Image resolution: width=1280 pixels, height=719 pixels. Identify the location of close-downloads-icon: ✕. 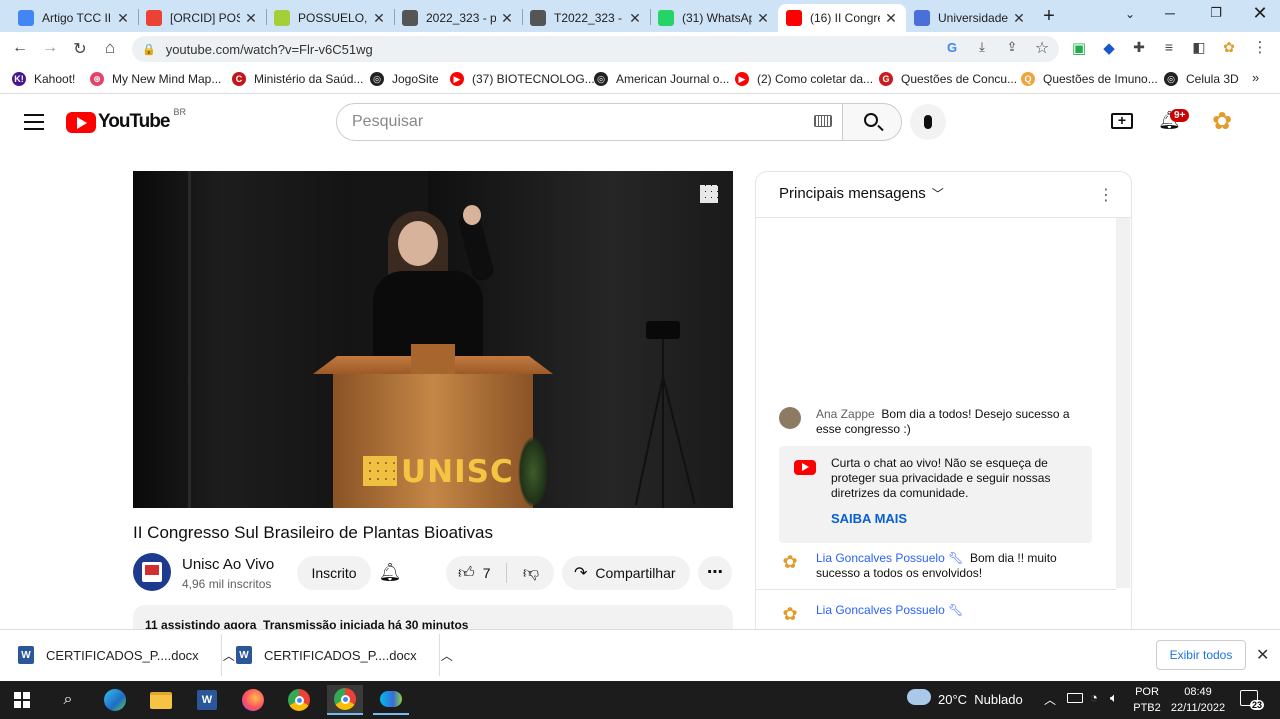
(1262, 655).